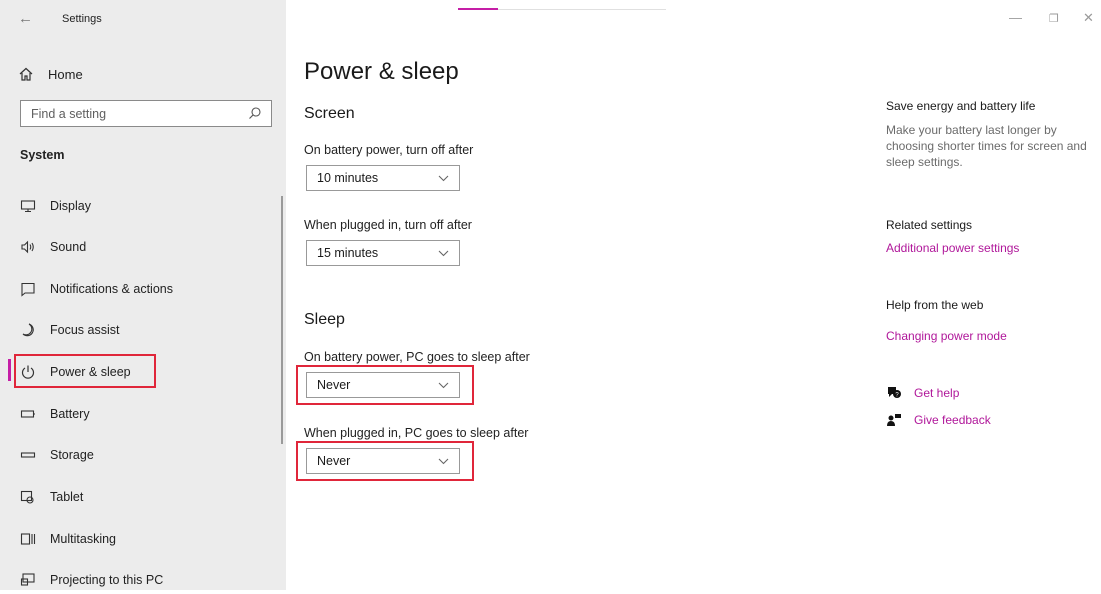 The image size is (1101, 594). I want to click on sidebar-item-tablet: Tablet, so click(51, 497).